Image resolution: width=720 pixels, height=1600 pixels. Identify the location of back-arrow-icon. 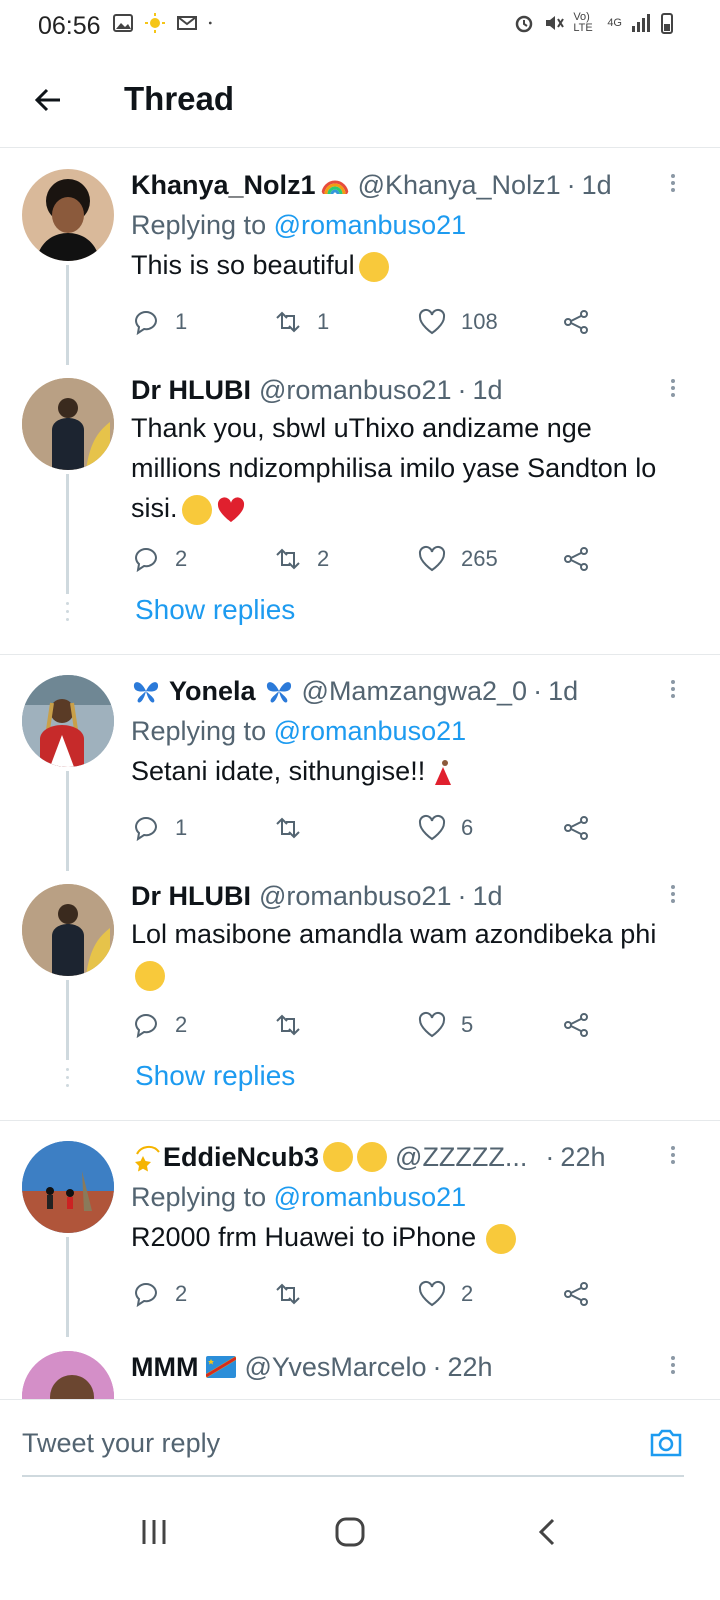
(48, 100).